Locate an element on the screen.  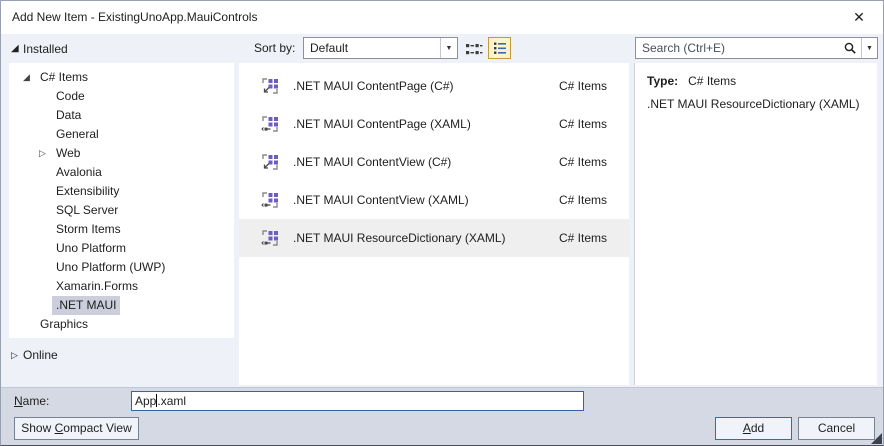
nav-installed: ◢ Installed is located at coordinates (121, 49).